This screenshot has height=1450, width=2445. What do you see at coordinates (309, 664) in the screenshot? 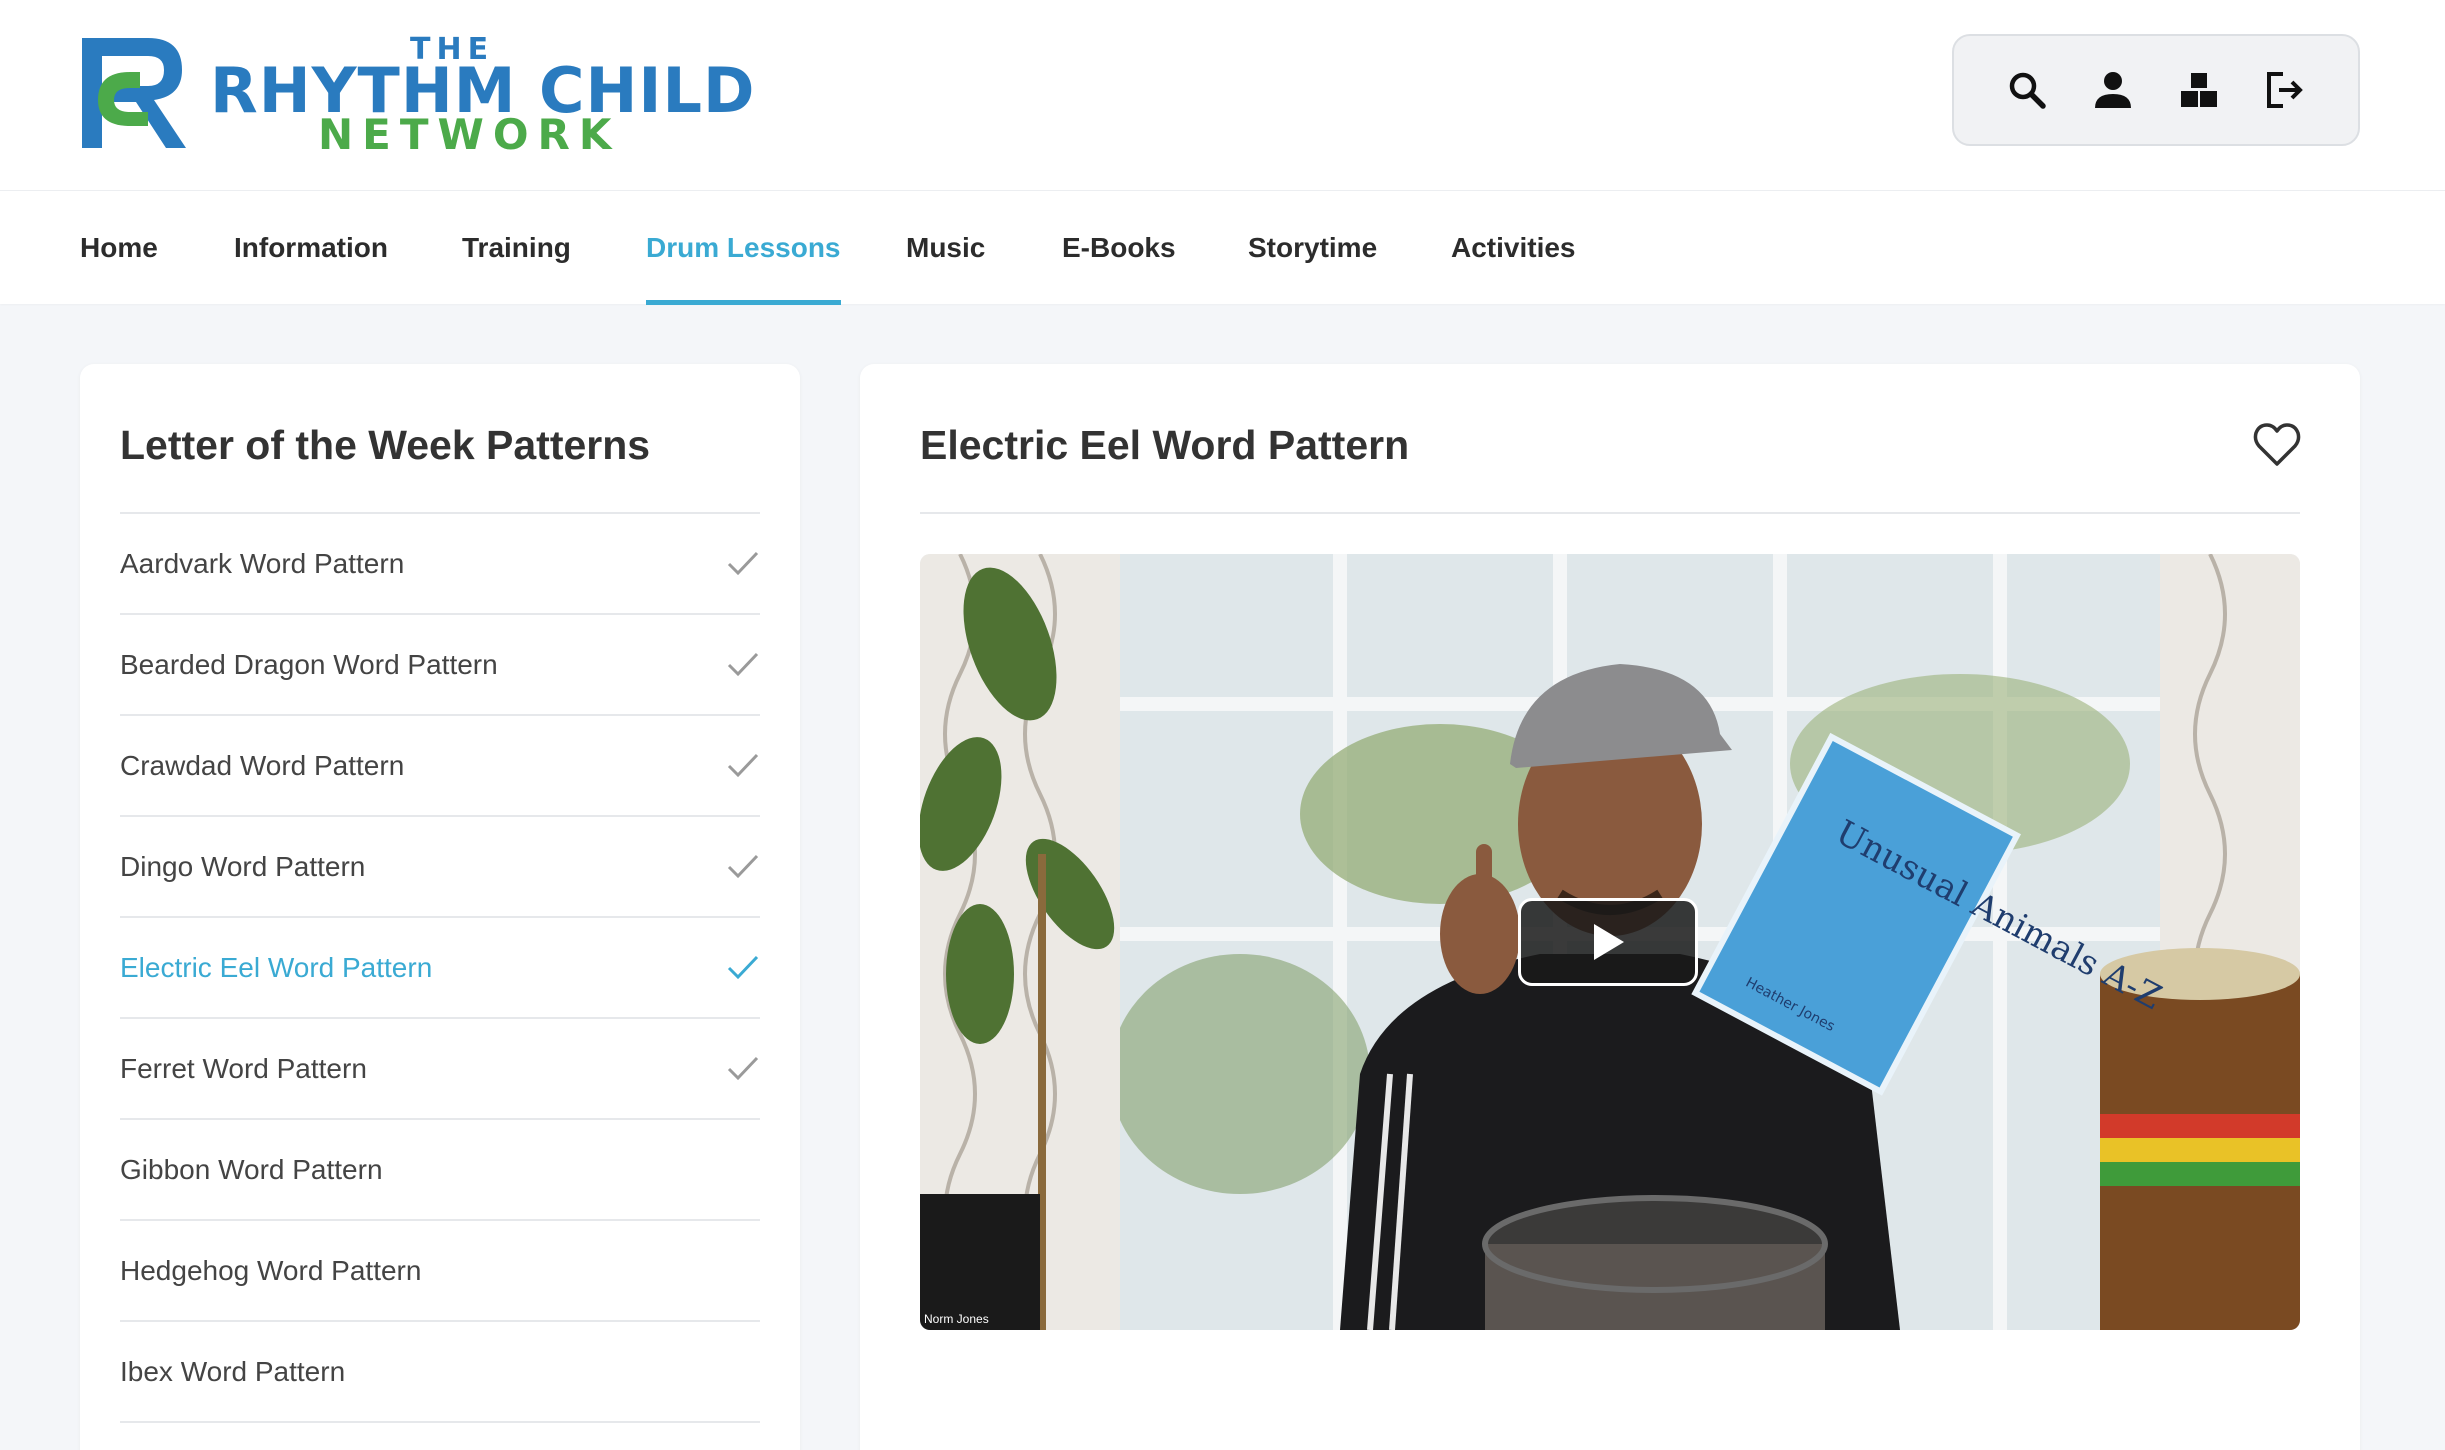
I see `lesson-label: Bearded Dragon Word Pattern` at bounding box center [309, 664].